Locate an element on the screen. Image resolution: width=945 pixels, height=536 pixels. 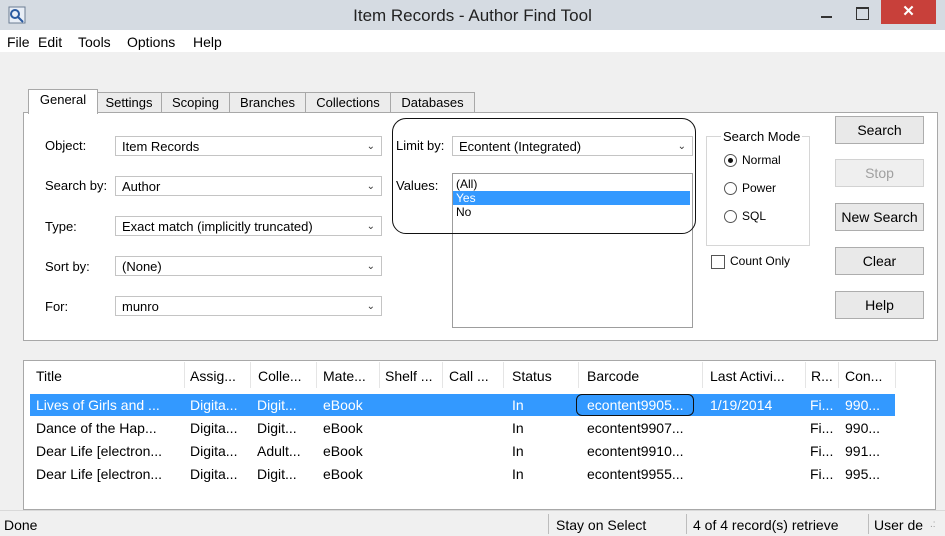
column-header-status: Status is located at coordinates (532, 376).